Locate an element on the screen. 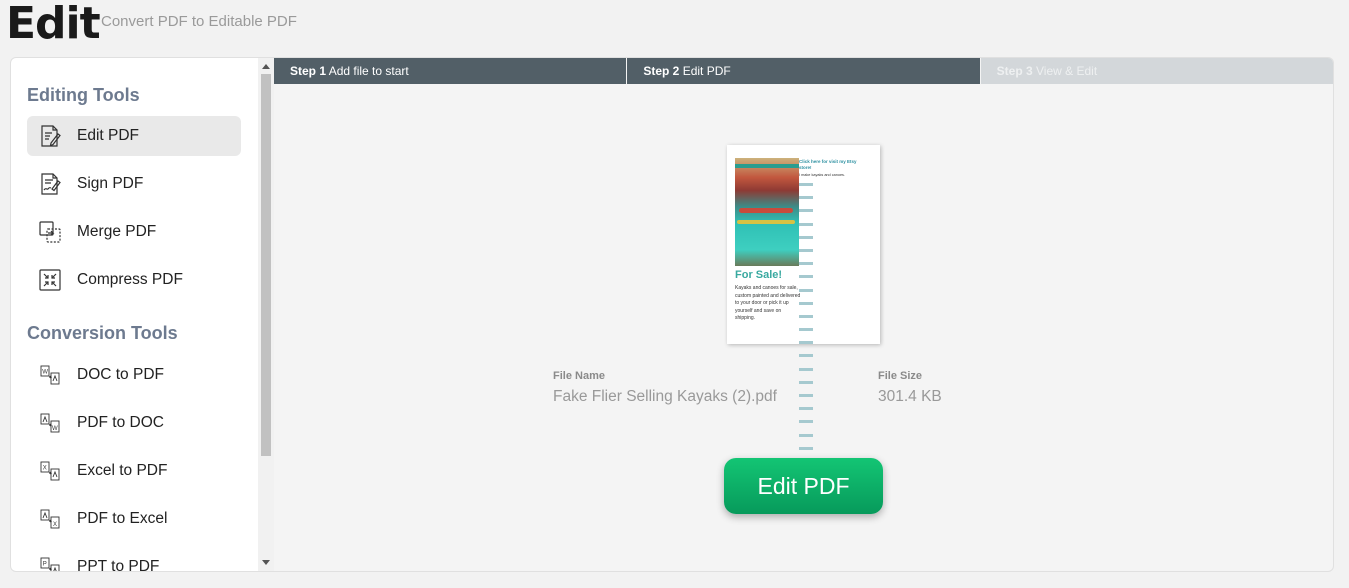  sidebar-item-label: Merge PDF is located at coordinates (117, 231).